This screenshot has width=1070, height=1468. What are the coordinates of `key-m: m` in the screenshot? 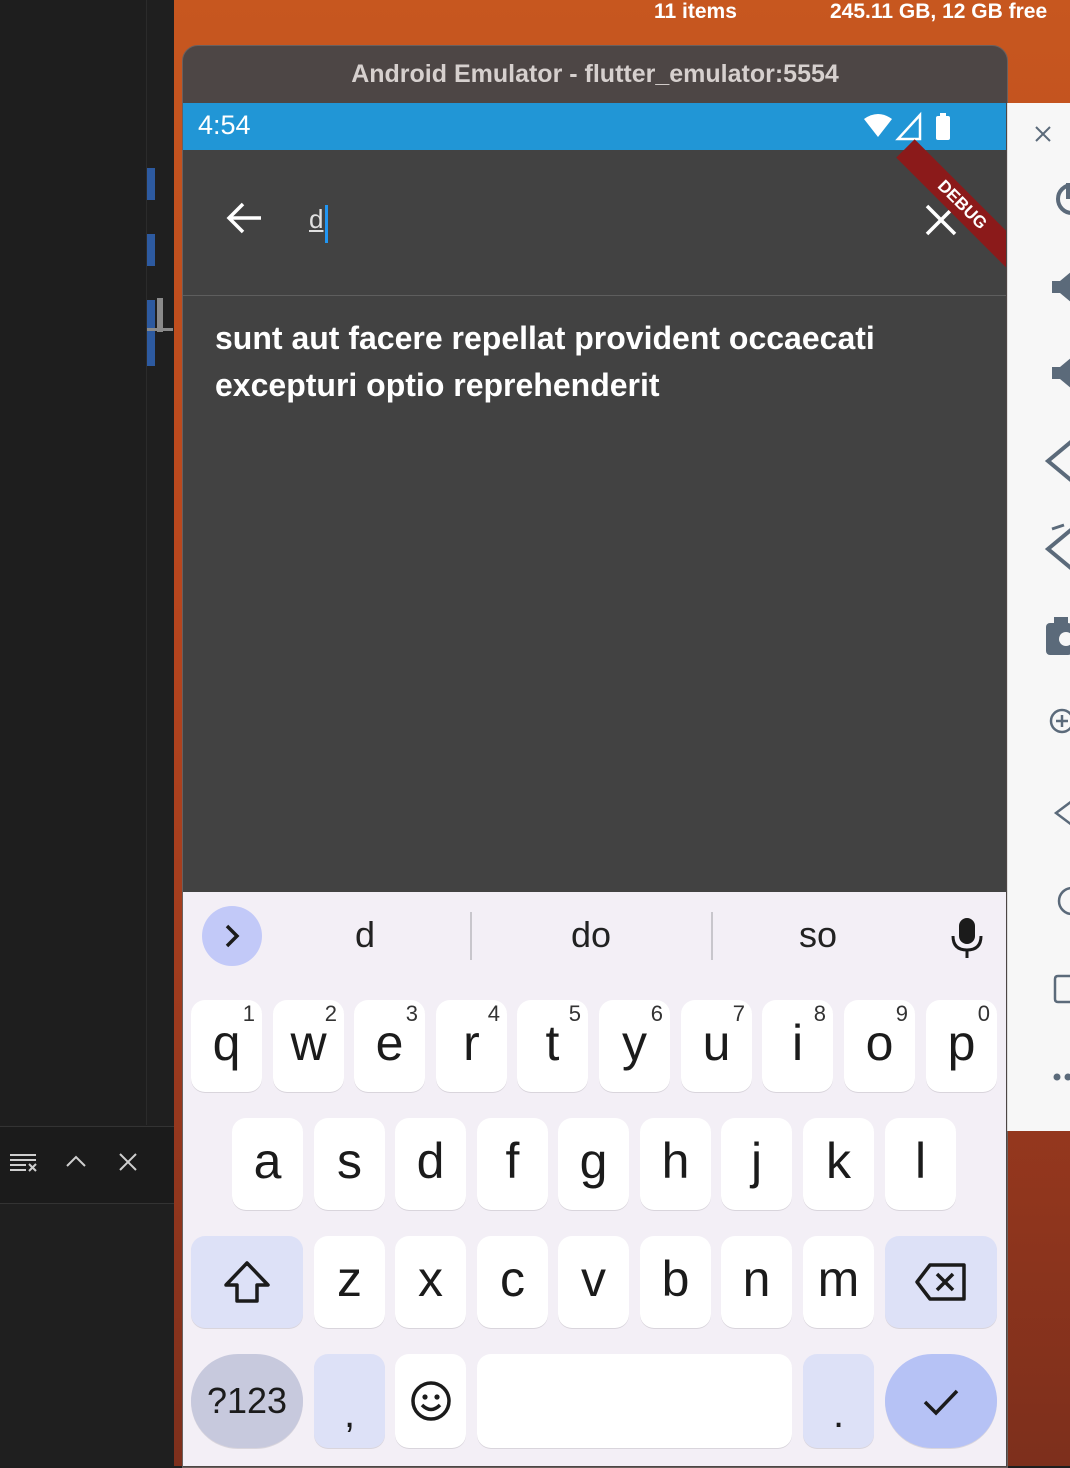 It's located at (838, 1282).